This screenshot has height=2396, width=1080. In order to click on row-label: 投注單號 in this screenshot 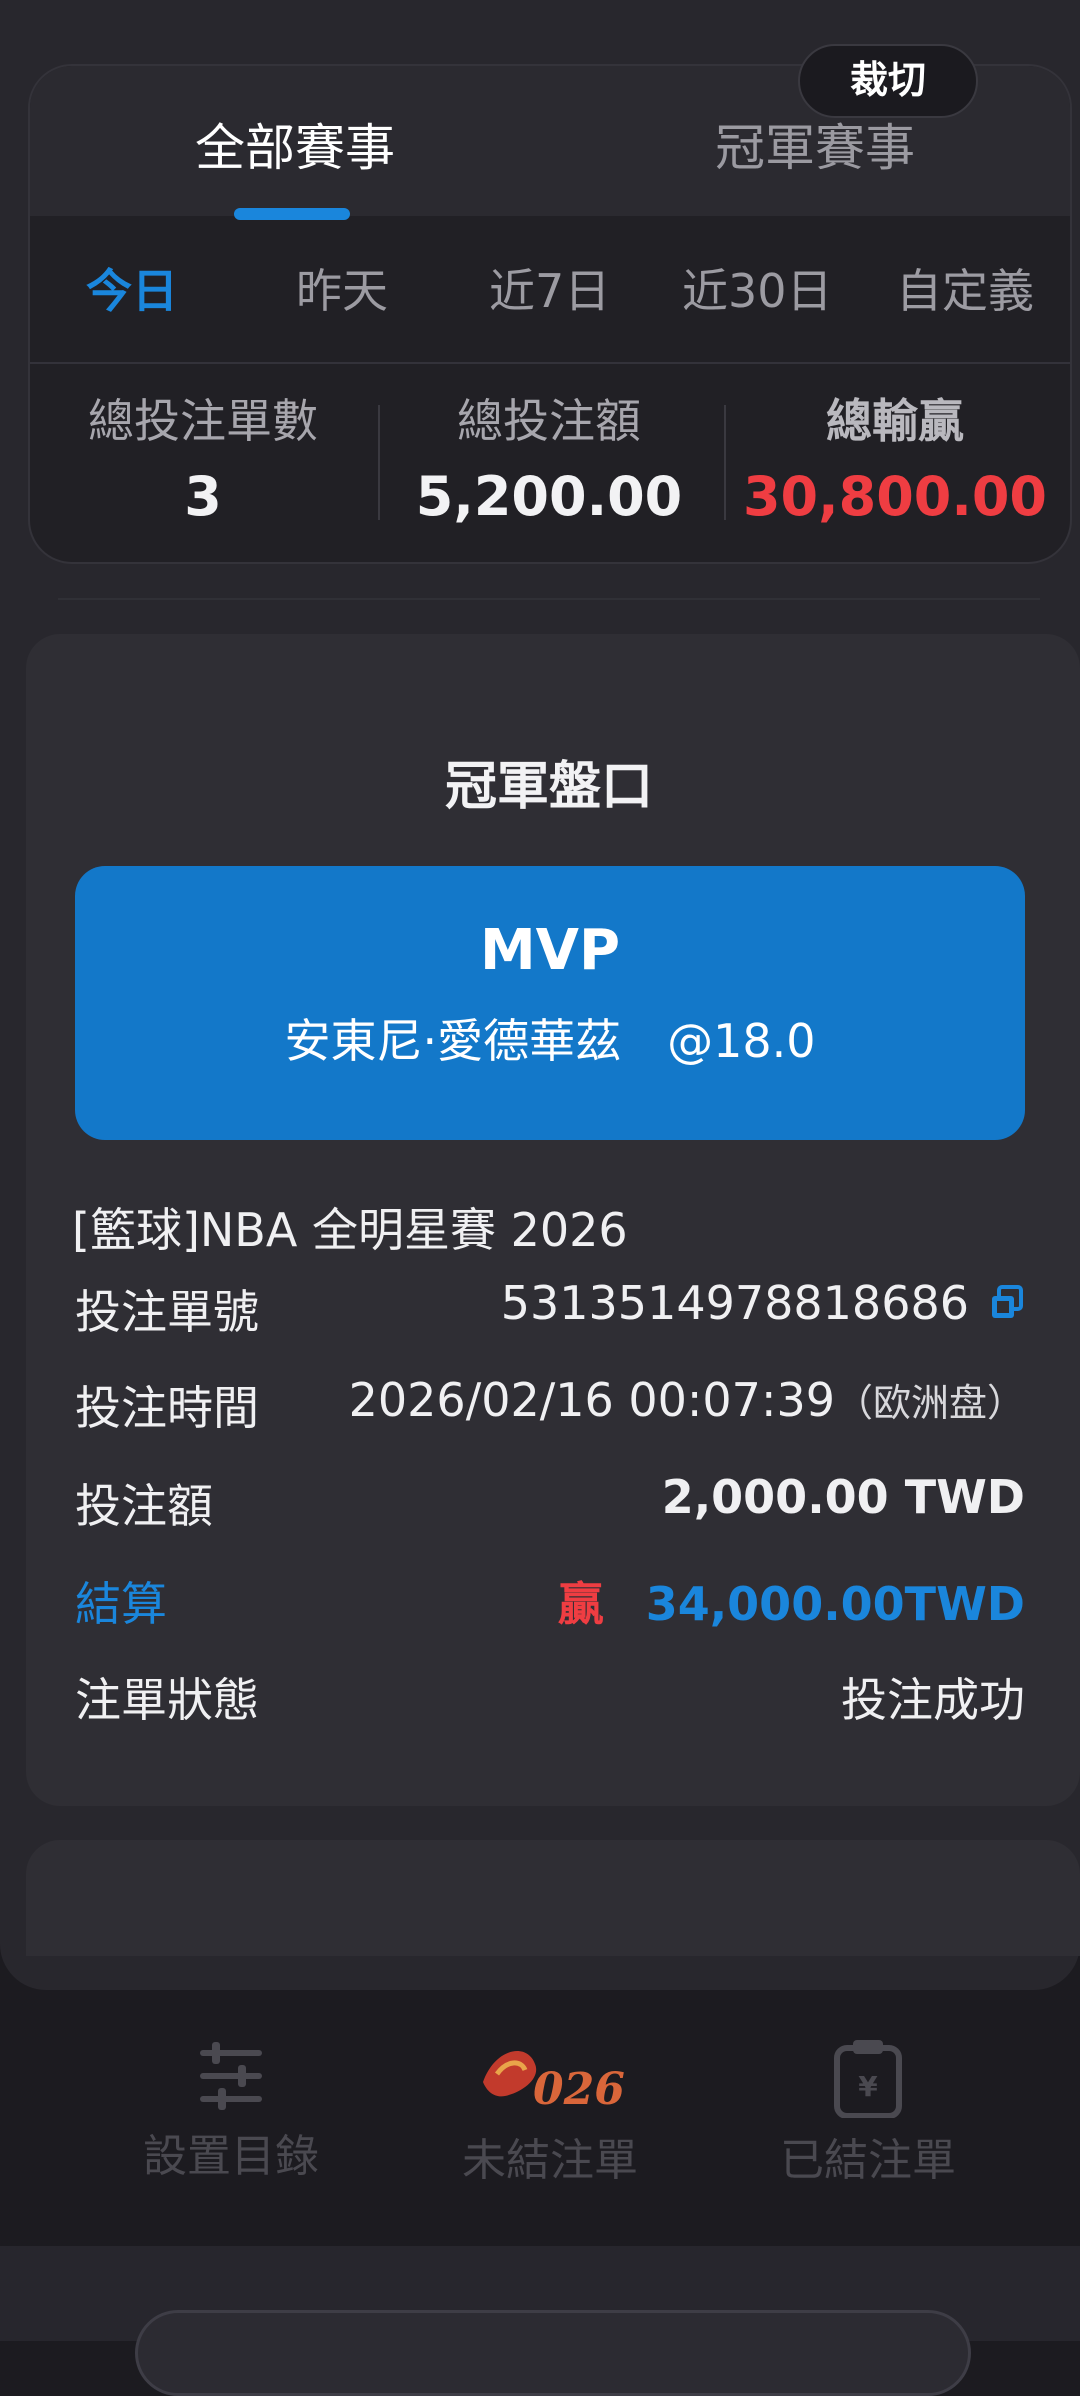, I will do `click(167, 1312)`.